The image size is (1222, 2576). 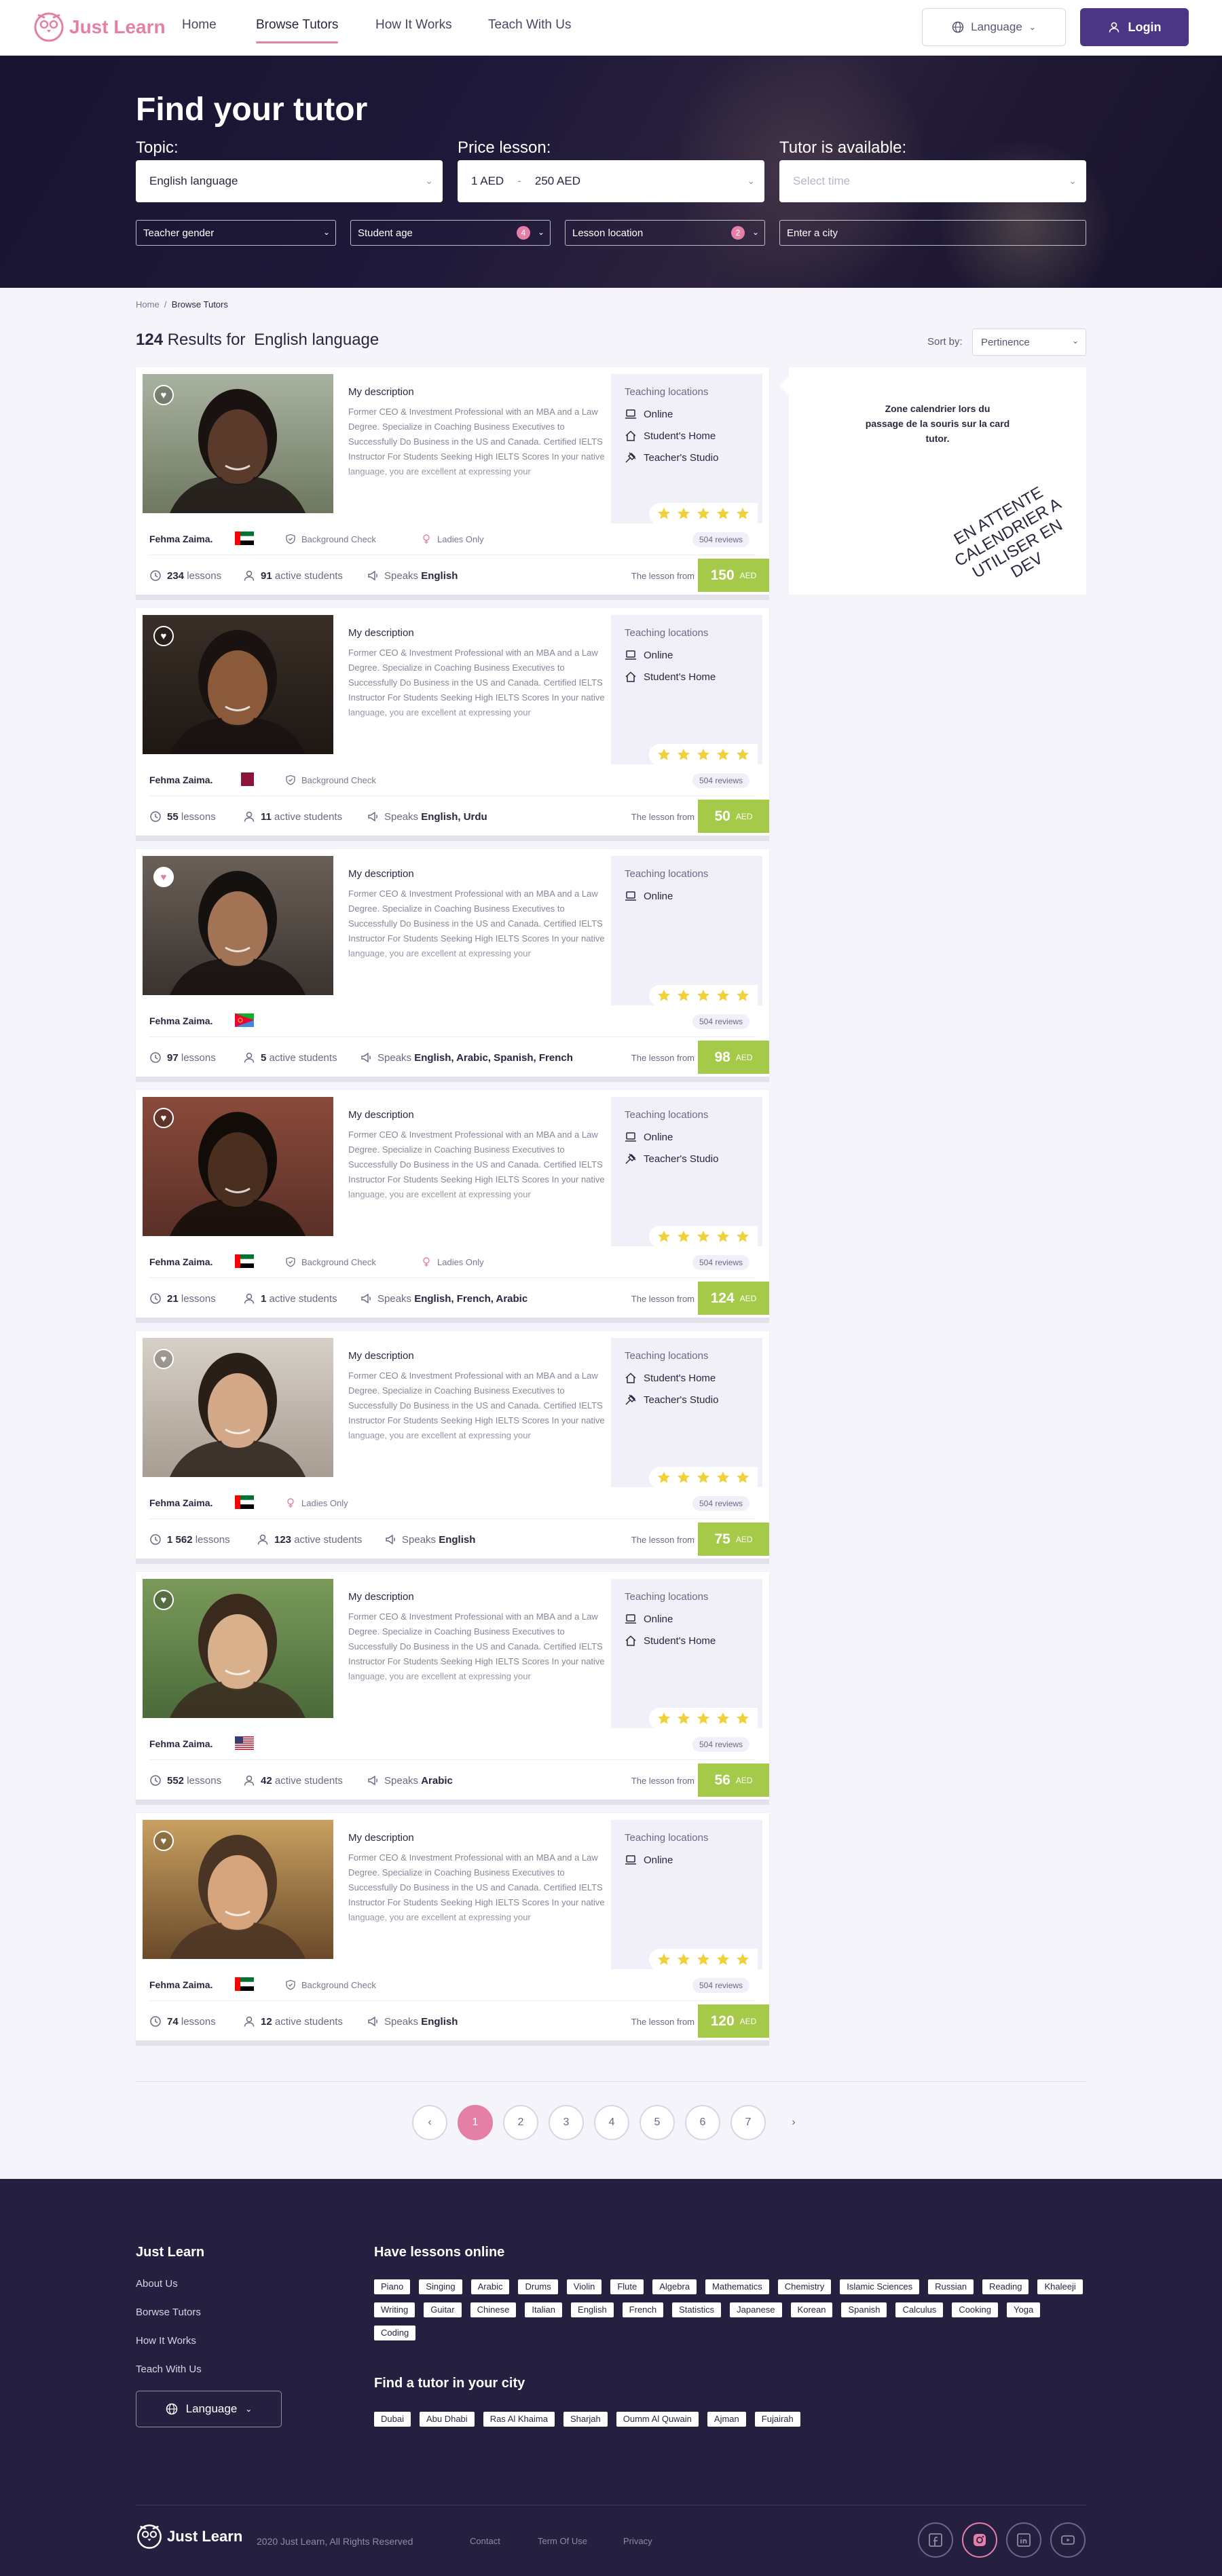 What do you see at coordinates (932, 233) in the screenshot?
I see `city-input: Enter a city` at bounding box center [932, 233].